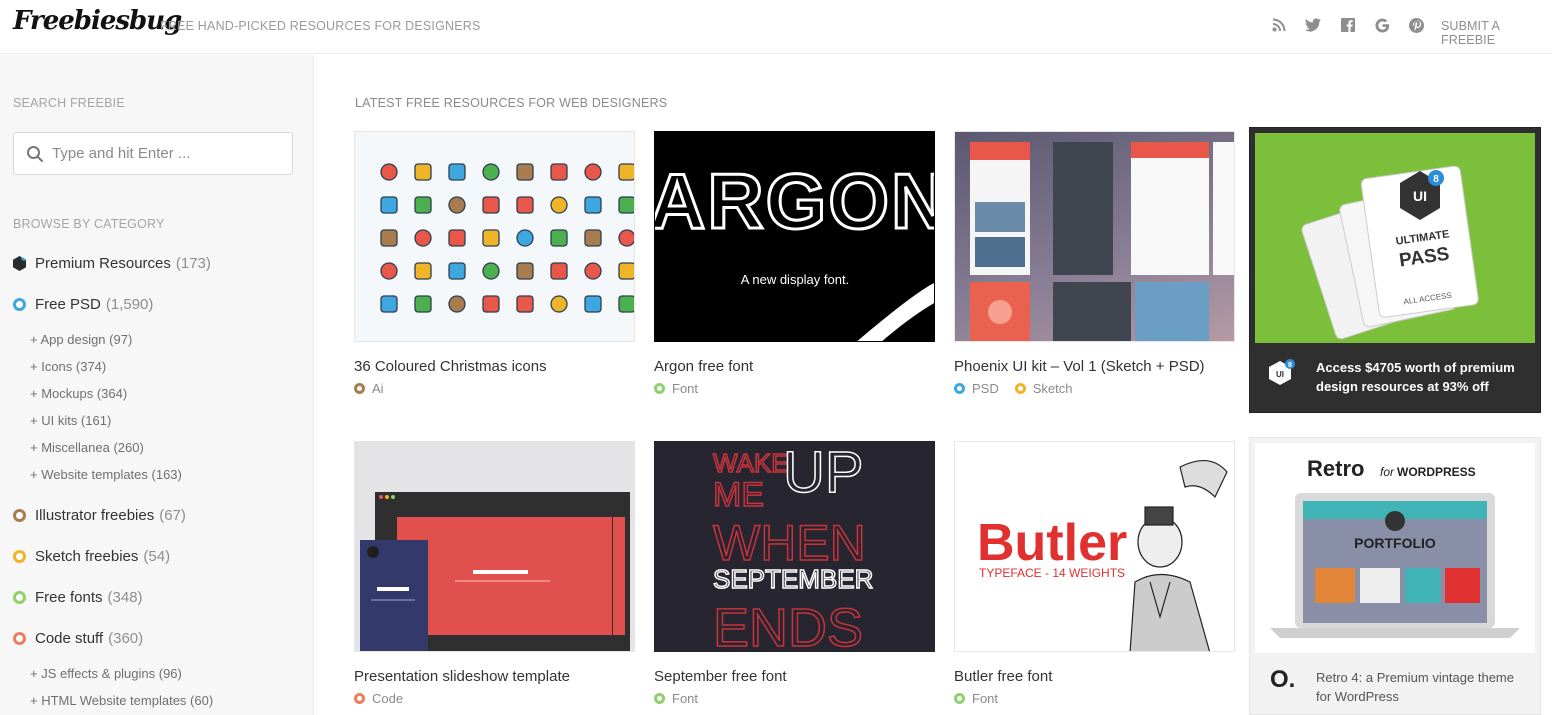  I want to click on ad-artwork: 8 UI ULTIMATE PASS ALL ACCESS, so click(1395, 238).